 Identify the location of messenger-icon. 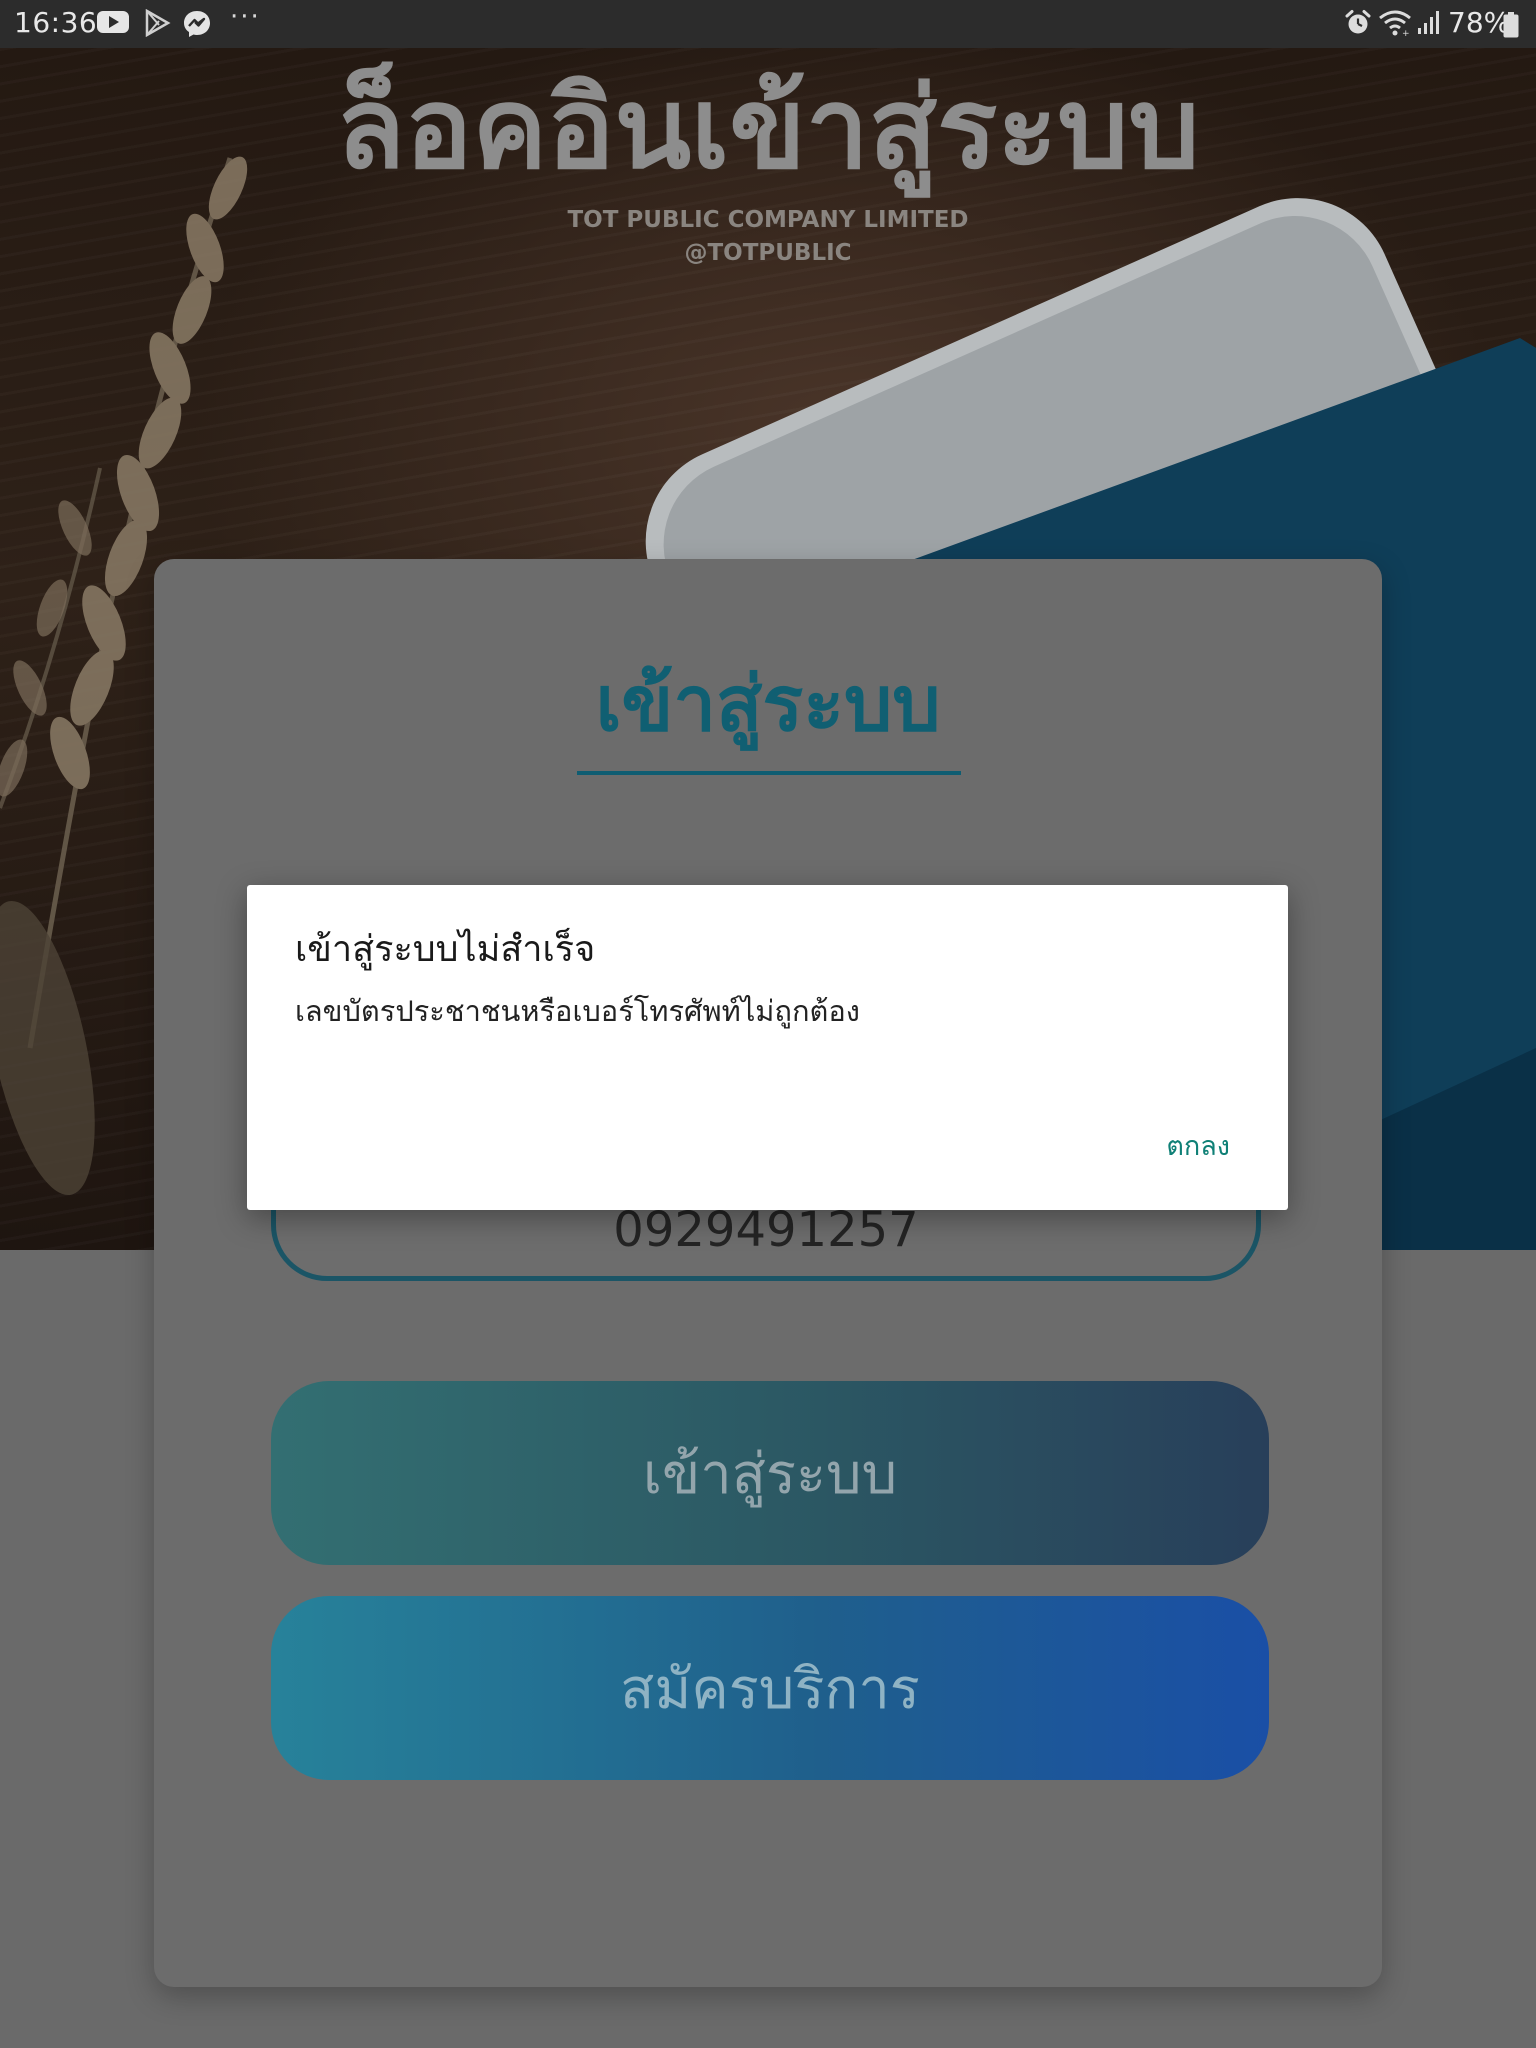
(197, 24).